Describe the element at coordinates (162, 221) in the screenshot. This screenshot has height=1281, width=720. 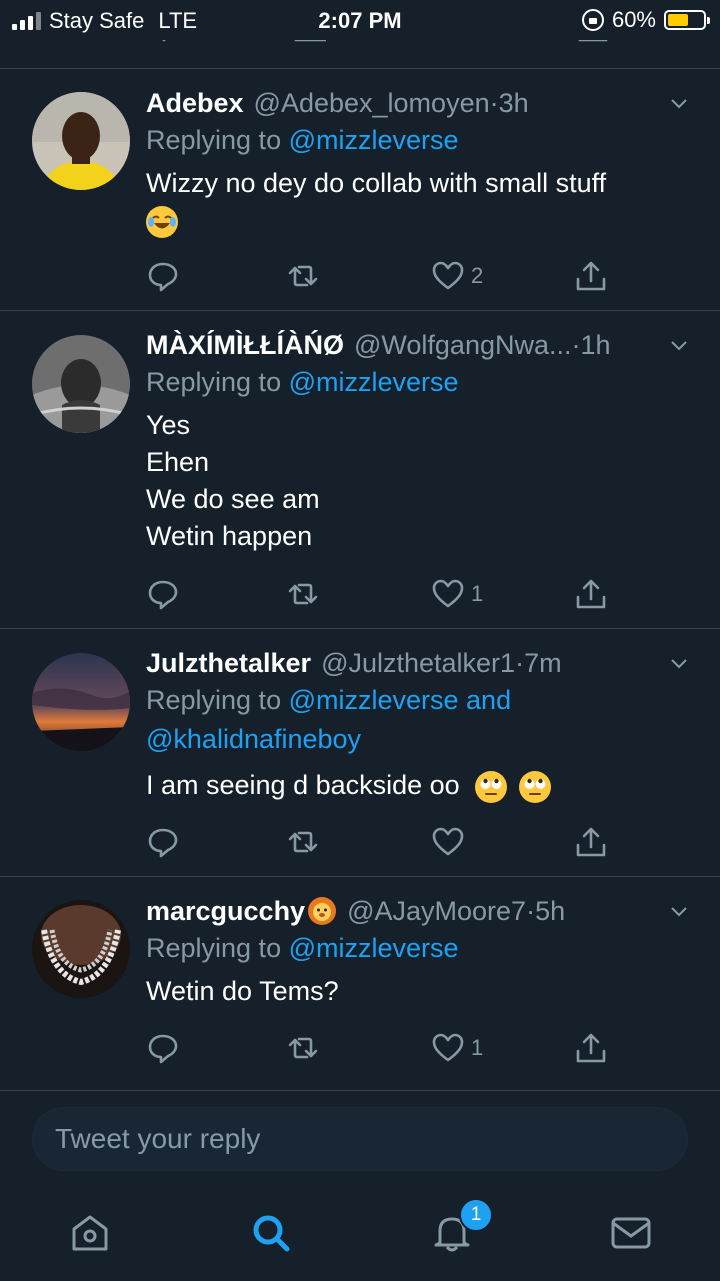
I see `face-with-tears-of-joy-icon` at that location.